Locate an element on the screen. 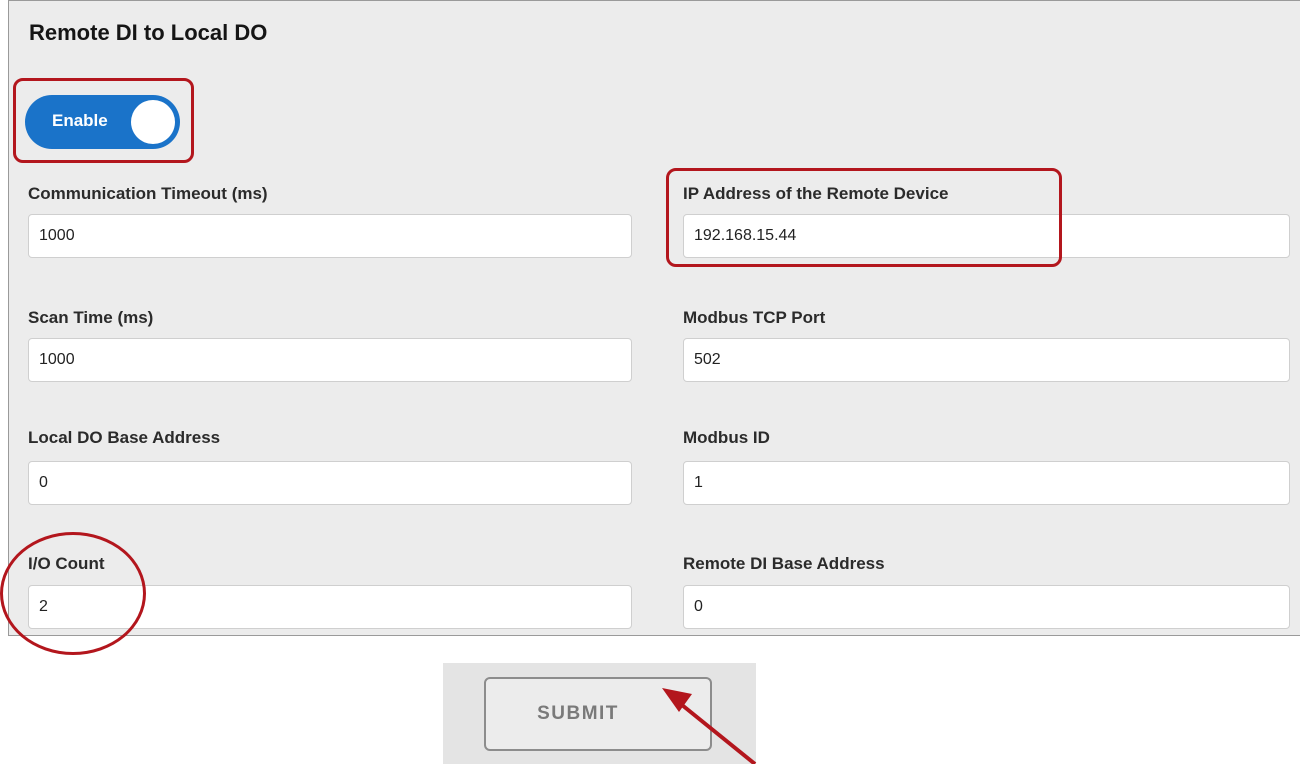 This screenshot has width=1300, height=764. modbus-port-label: Modbus TCP Port is located at coordinates (754, 317).